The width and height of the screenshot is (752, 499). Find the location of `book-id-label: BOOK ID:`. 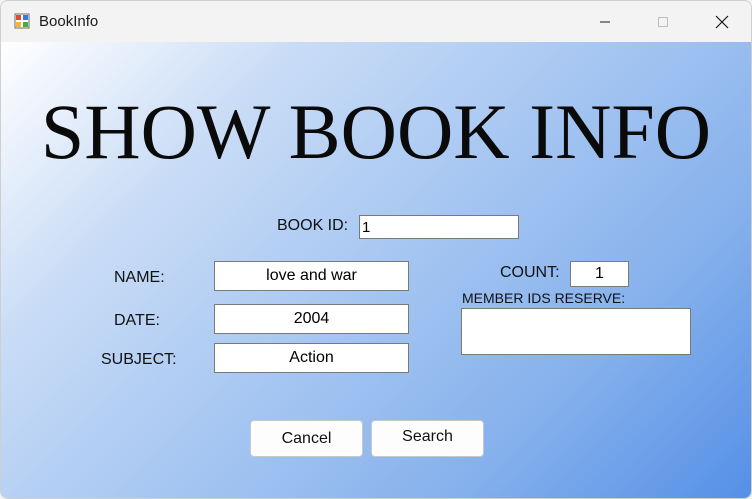

book-id-label: BOOK ID: is located at coordinates (313, 225).